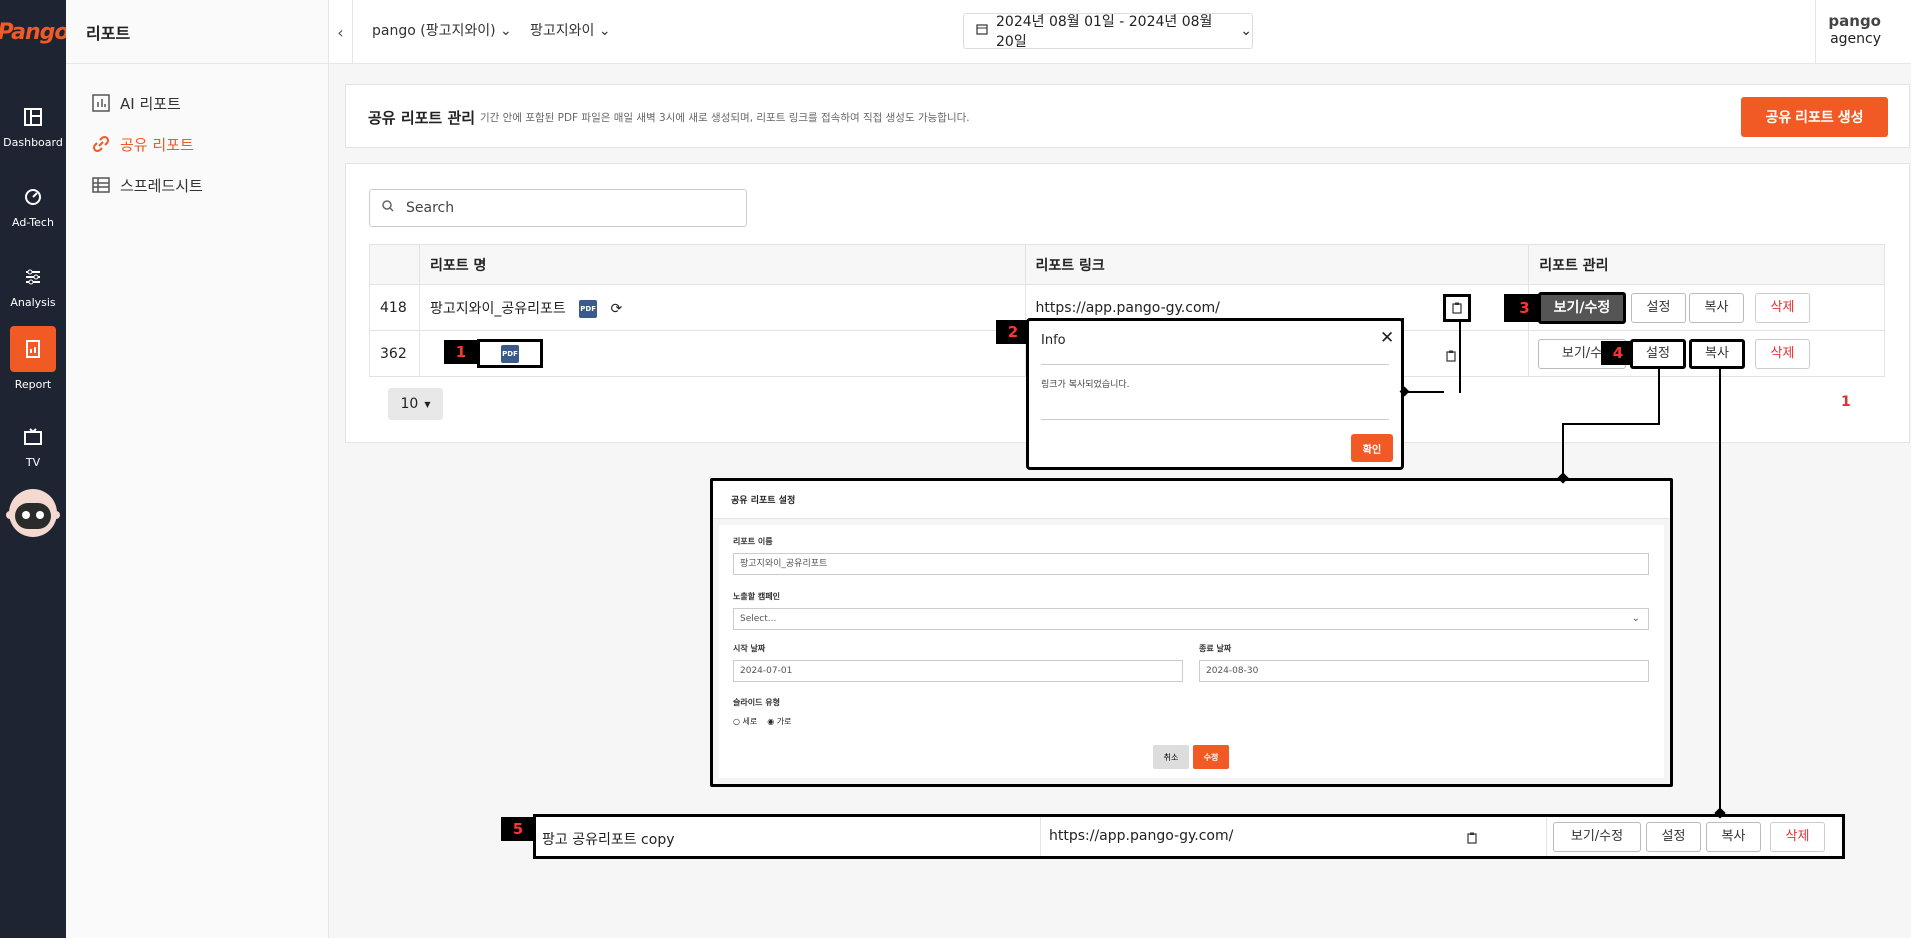 The height and width of the screenshot is (938, 1911). Describe the element at coordinates (1053, 340) in the screenshot. I see `dialog-title: Info` at that location.